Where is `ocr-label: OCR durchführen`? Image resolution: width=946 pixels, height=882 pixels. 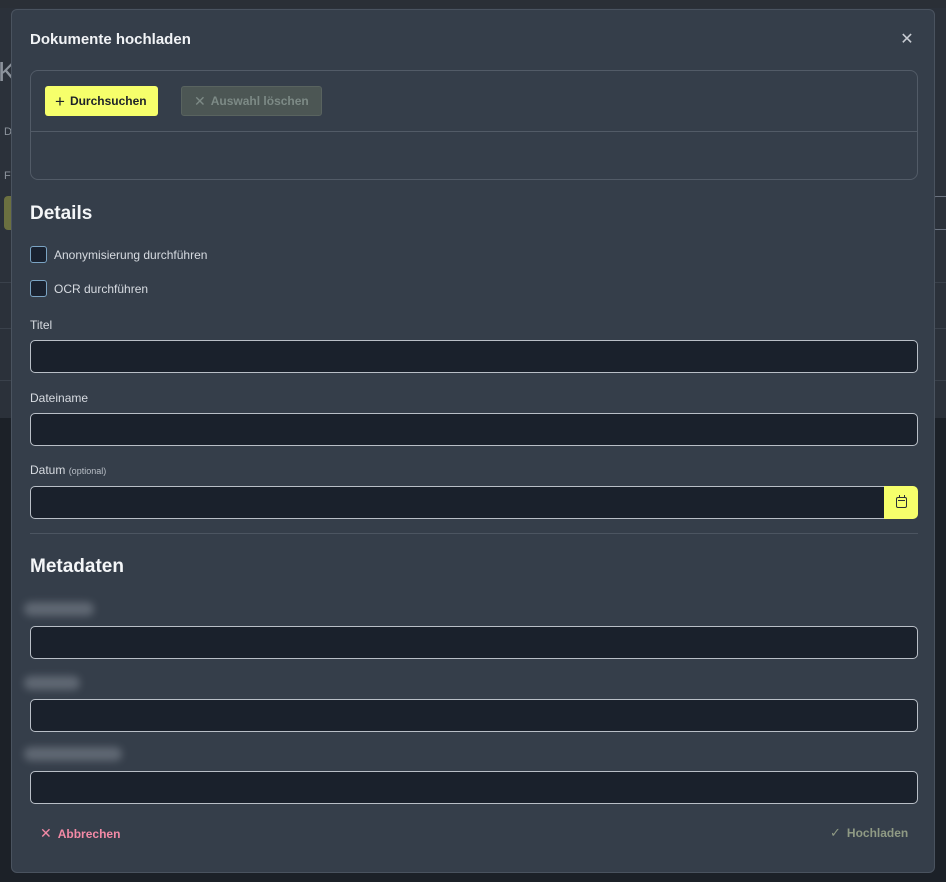 ocr-label: OCR durchführen is located at coordinates (101, 288).